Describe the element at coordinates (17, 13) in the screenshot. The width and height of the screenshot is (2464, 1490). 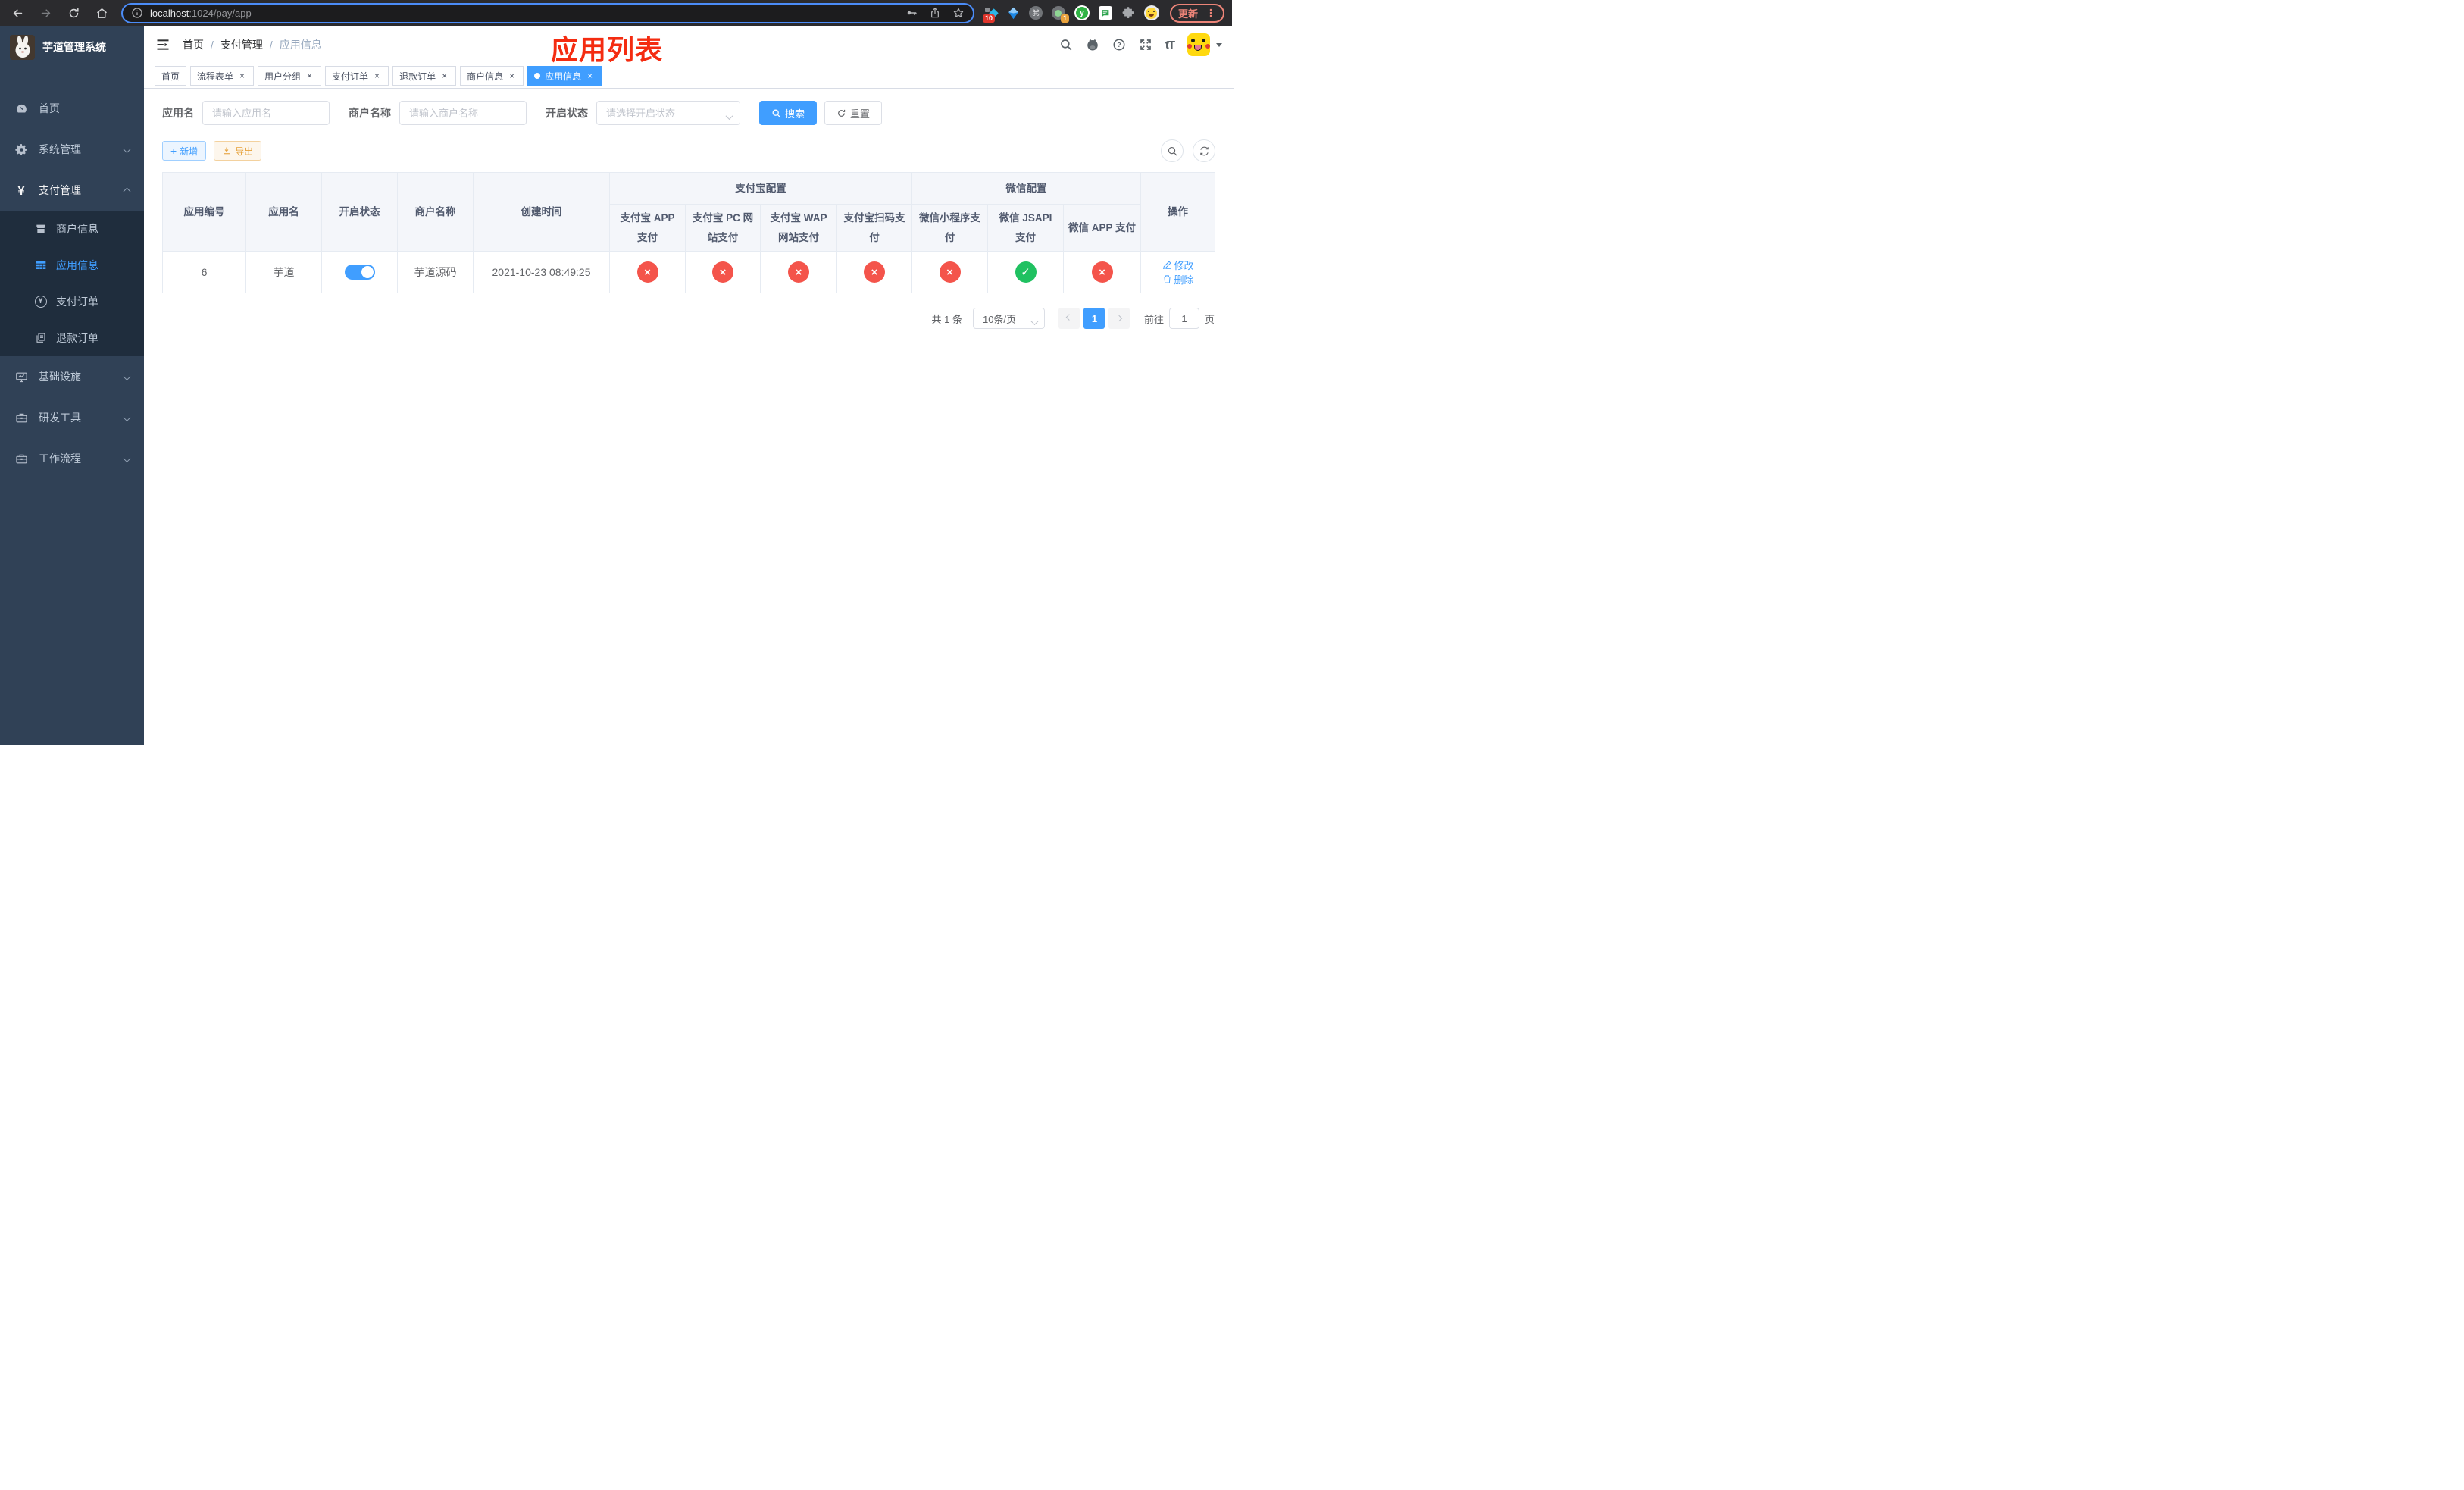
I see `browser-back-icon` at that location.